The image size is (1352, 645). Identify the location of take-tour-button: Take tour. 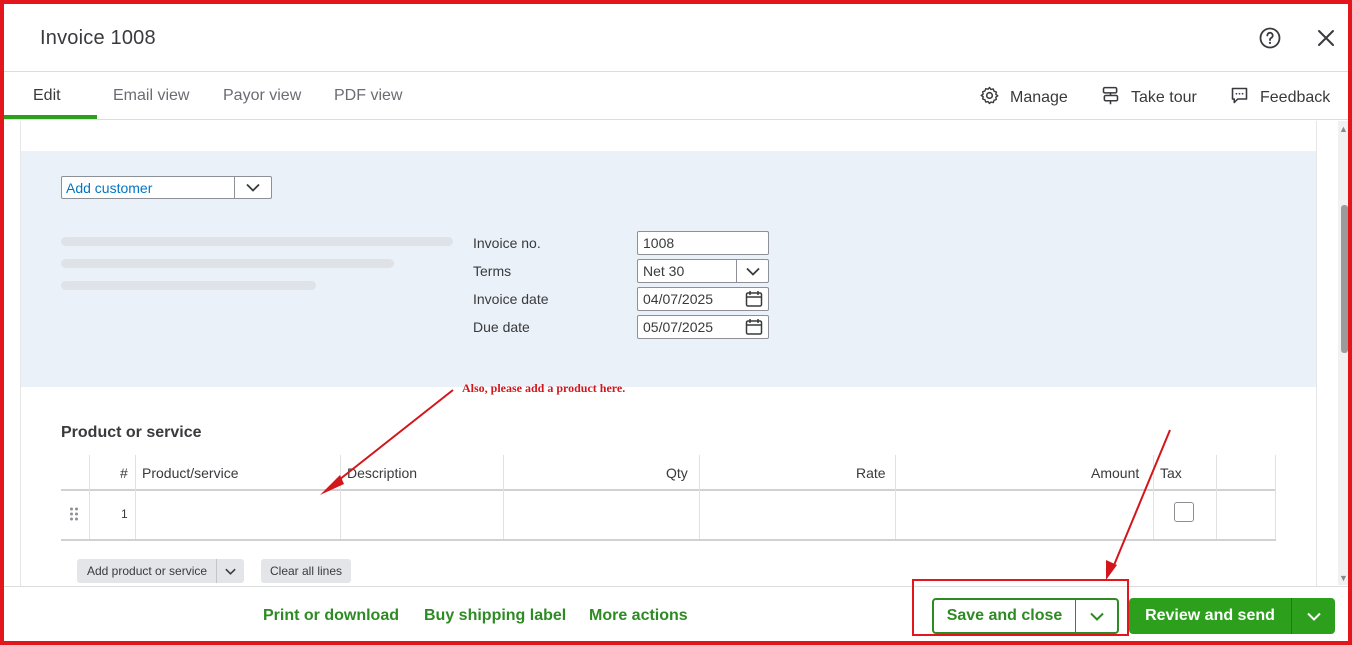
(1148, 98).